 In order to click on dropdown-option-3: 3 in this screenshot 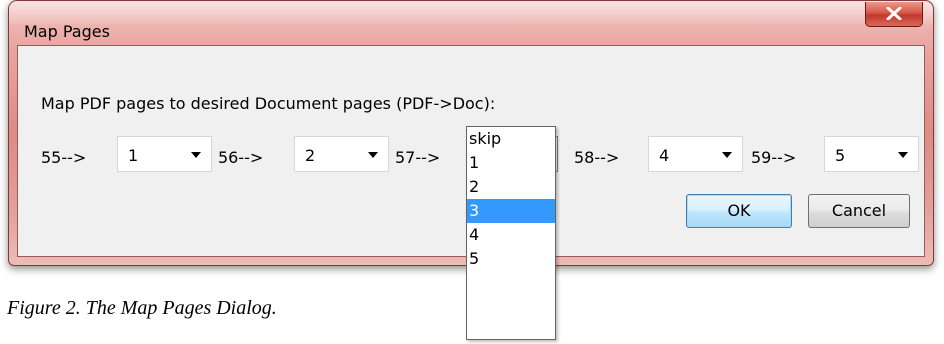, I will do `click(511, 211)`.